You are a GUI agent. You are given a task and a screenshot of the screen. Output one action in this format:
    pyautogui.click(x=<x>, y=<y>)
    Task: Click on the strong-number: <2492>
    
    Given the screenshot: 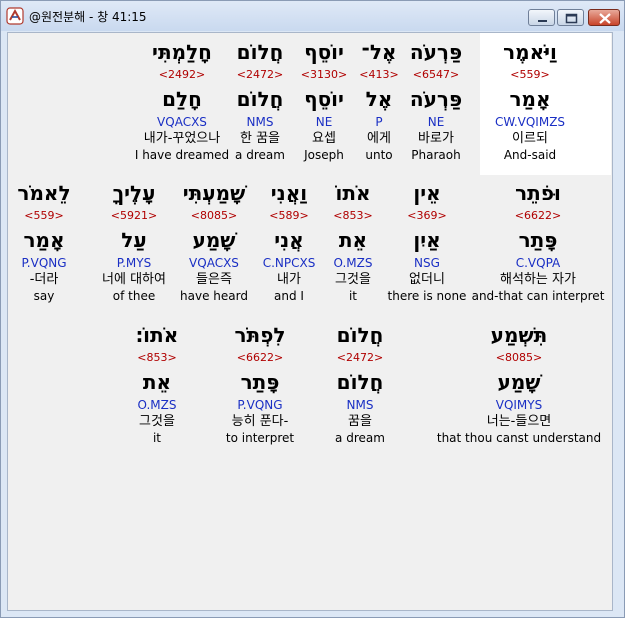 What is the action you would take?
    pyautogui.click(x=182, y=74)
    